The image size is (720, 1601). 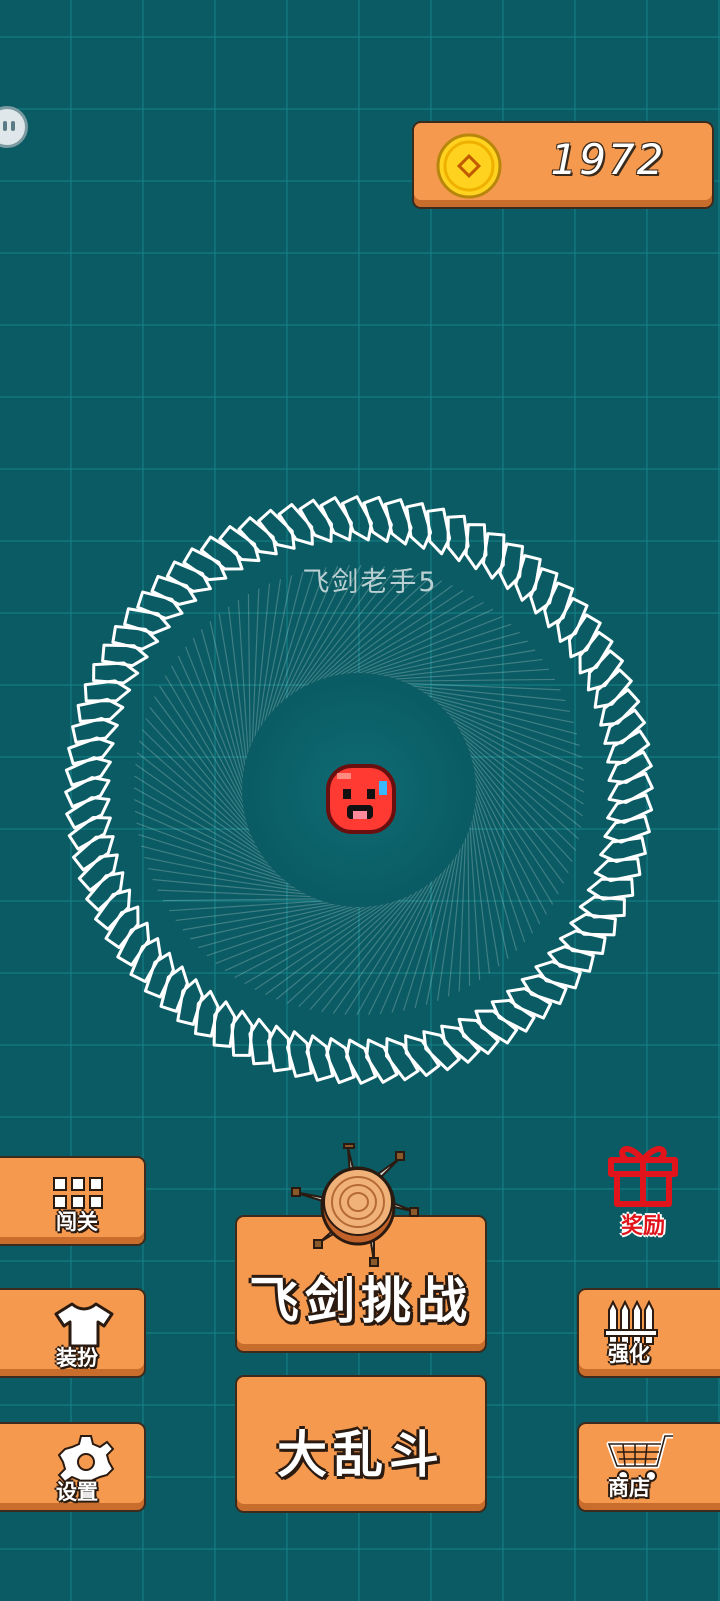 What do you see at coordinates (9, 126) in the screenshot?
I see `sound-icon` at bounding box center [9, 126].